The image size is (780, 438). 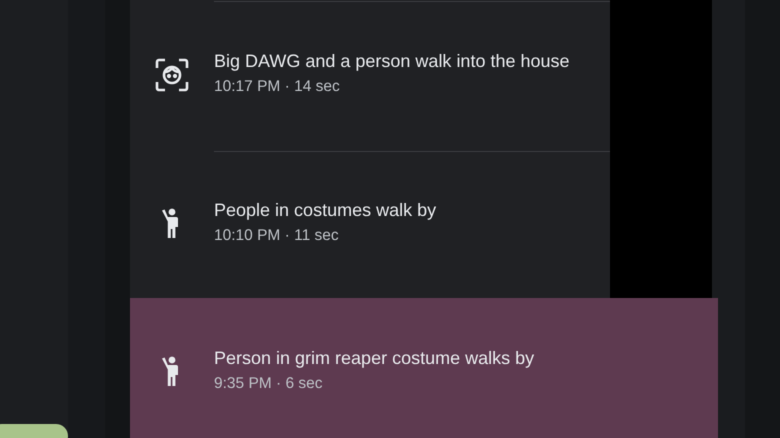 What do you see at coordinates (277, 235) in the screenshot?
I see `event-time: 10:10 PM · 11 sec` at bounding box center [277, 235].